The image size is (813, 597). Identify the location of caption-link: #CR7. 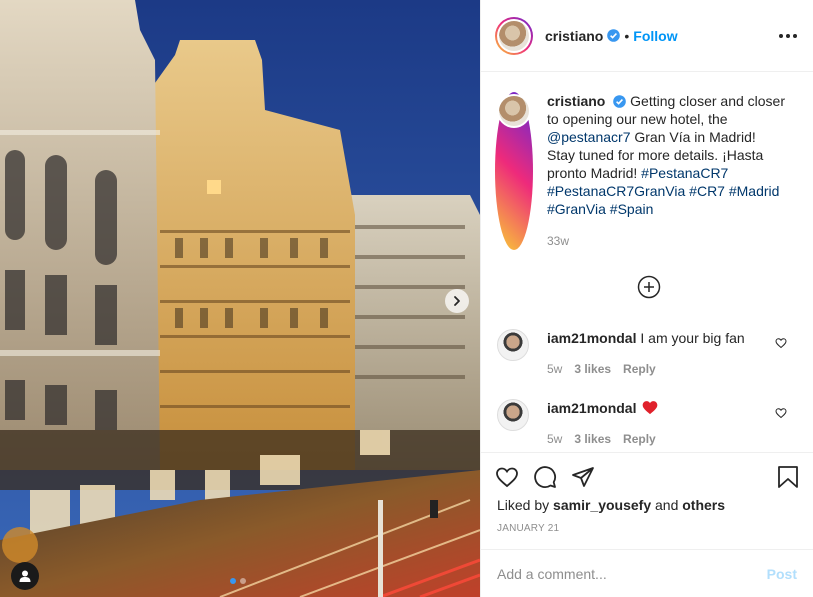
(707, 191).